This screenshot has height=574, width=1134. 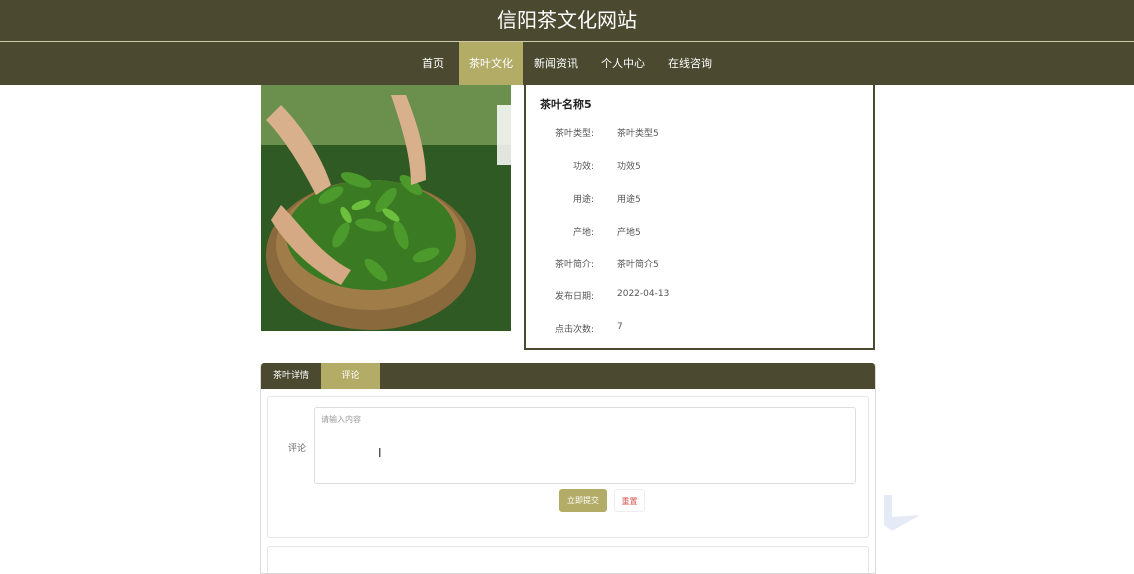 I want to click on field-label-usage: 用途:, so click(x=583, y=200).